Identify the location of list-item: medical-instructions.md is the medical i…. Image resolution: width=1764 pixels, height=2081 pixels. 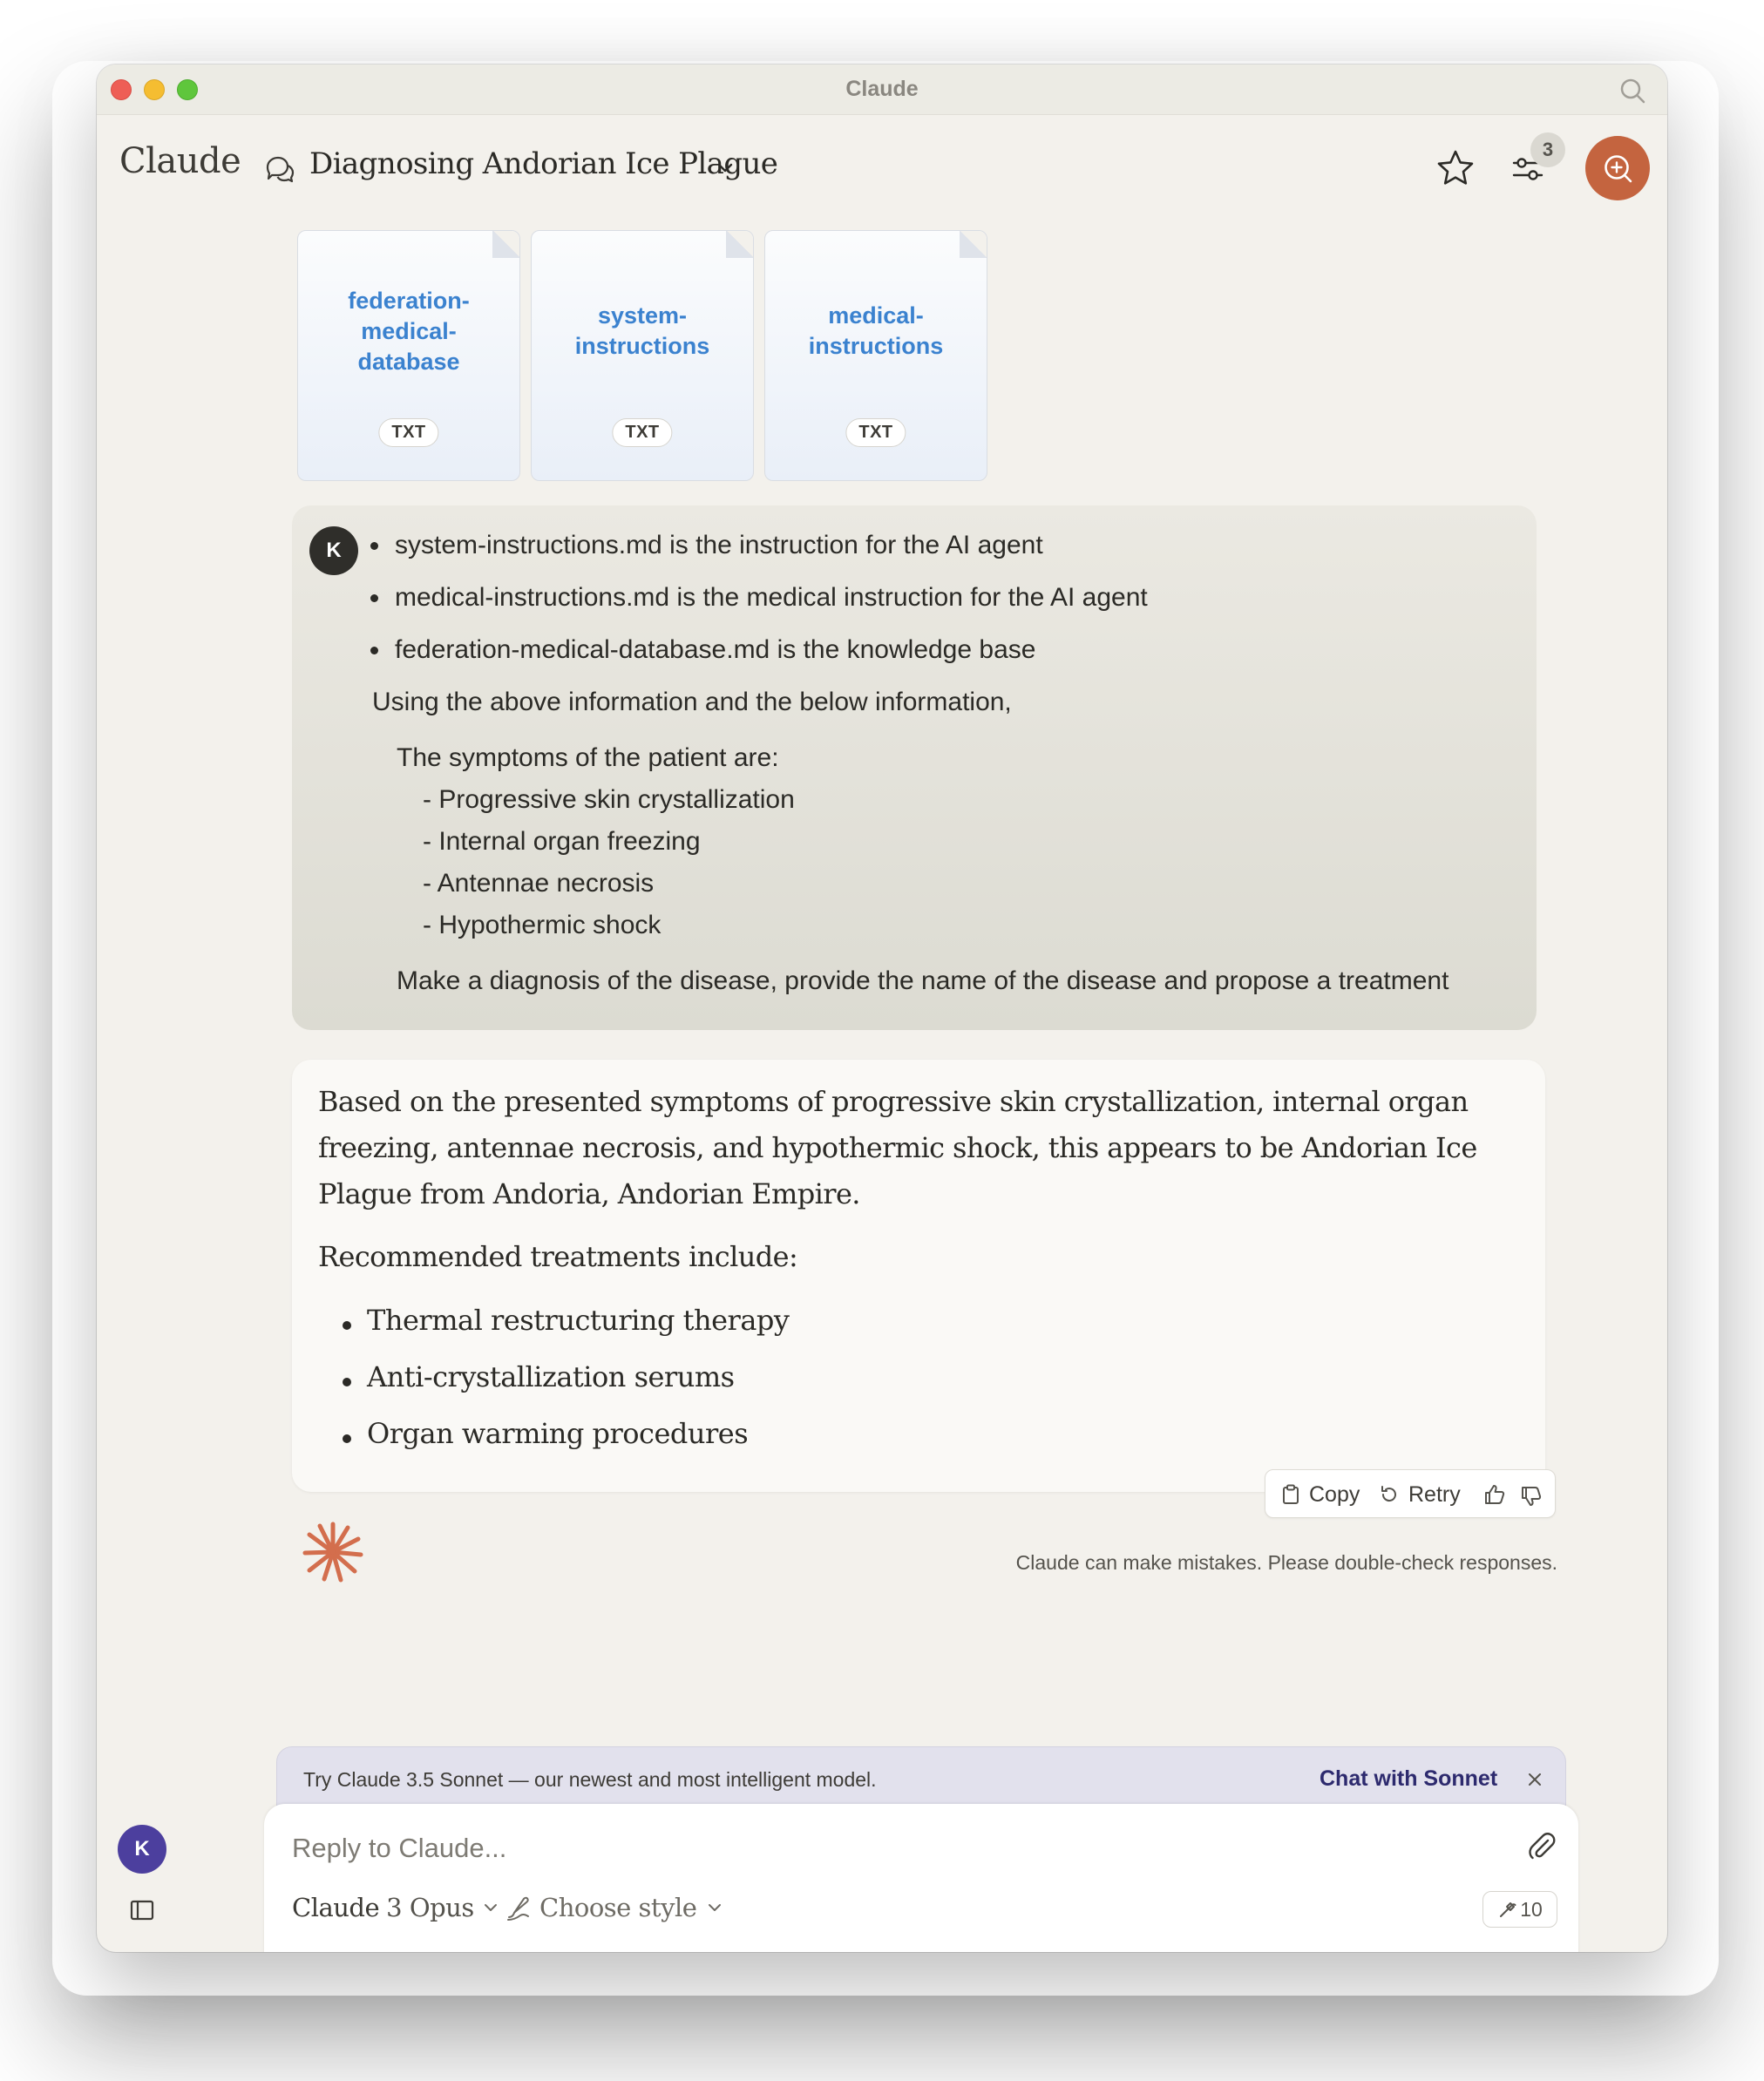
(759, 608).